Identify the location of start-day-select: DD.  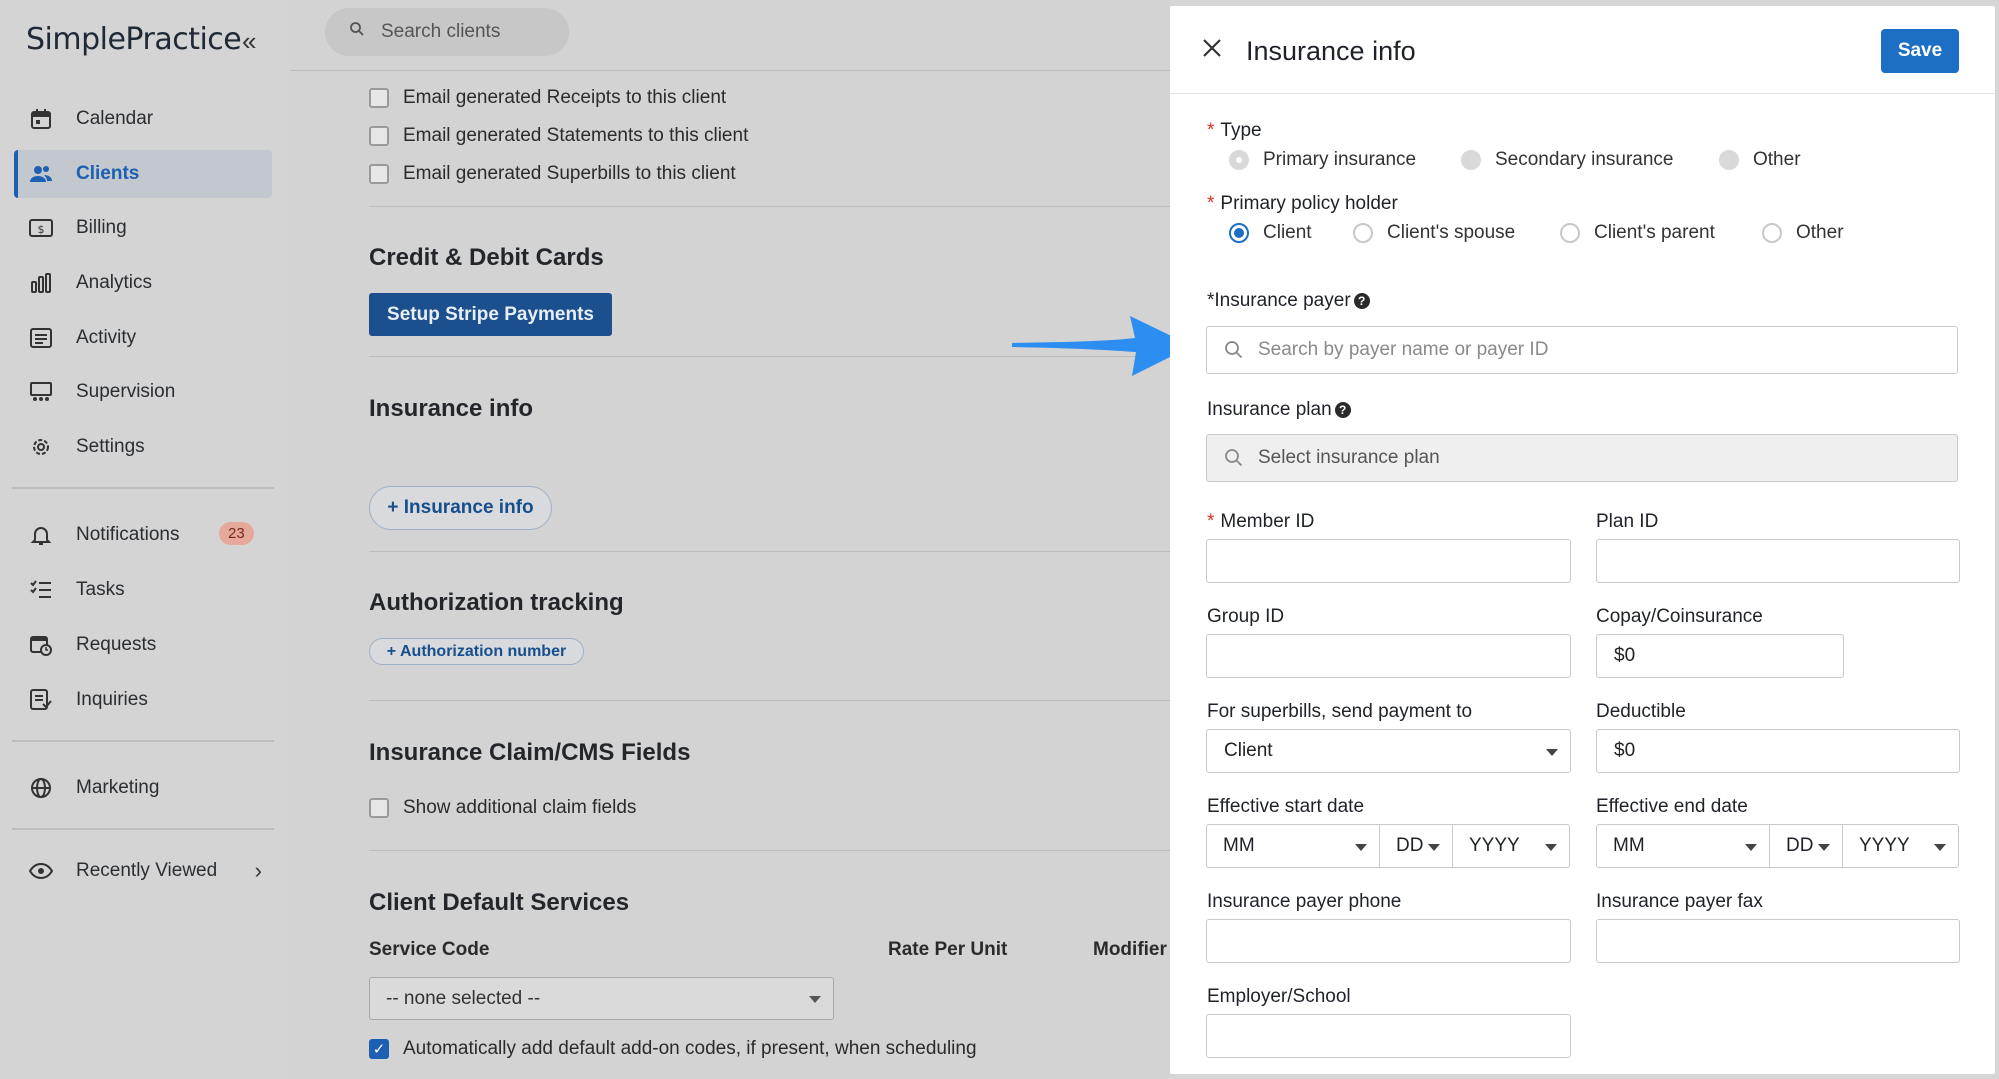
(1416, 846).